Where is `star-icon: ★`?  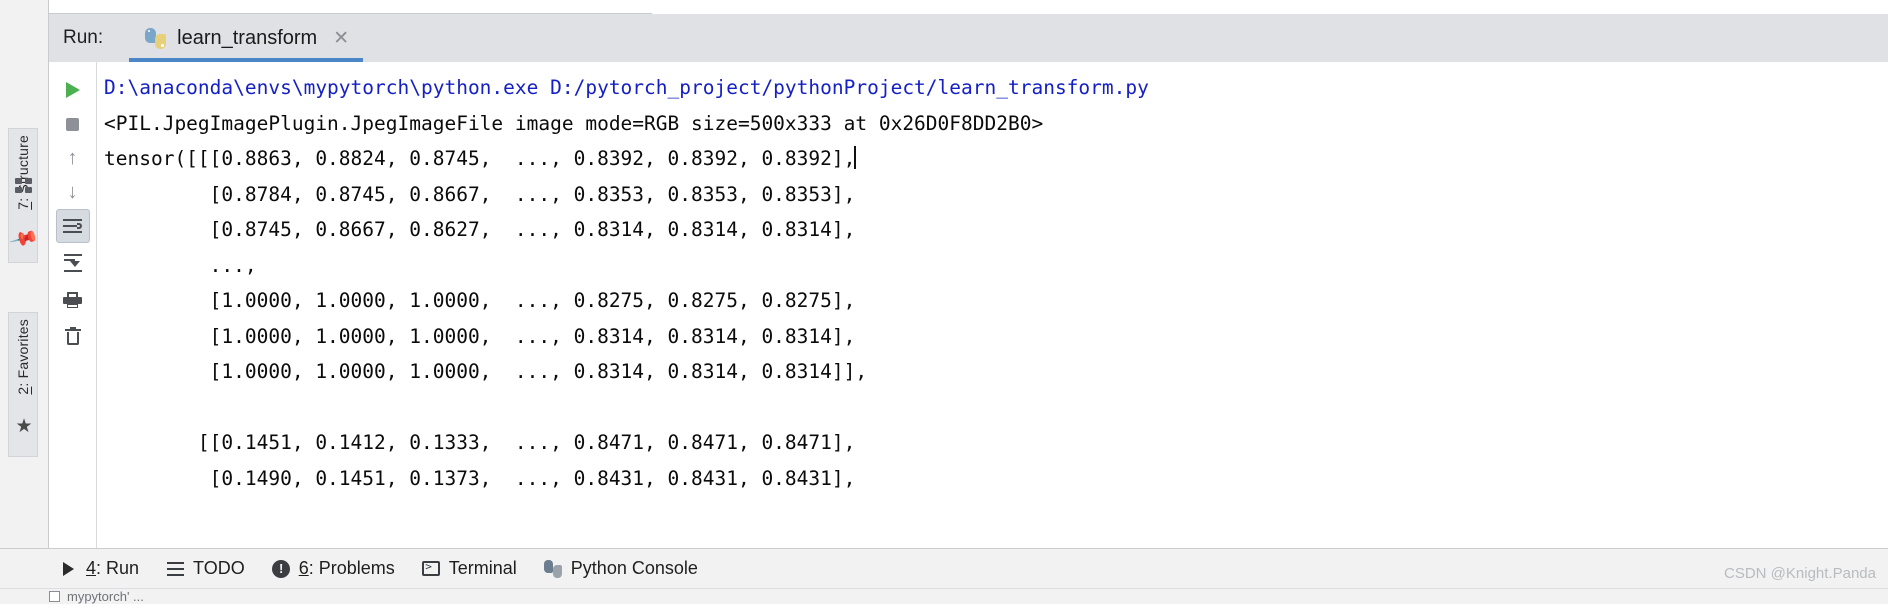
star-icon: ★ is located at coordinates (24, 426).